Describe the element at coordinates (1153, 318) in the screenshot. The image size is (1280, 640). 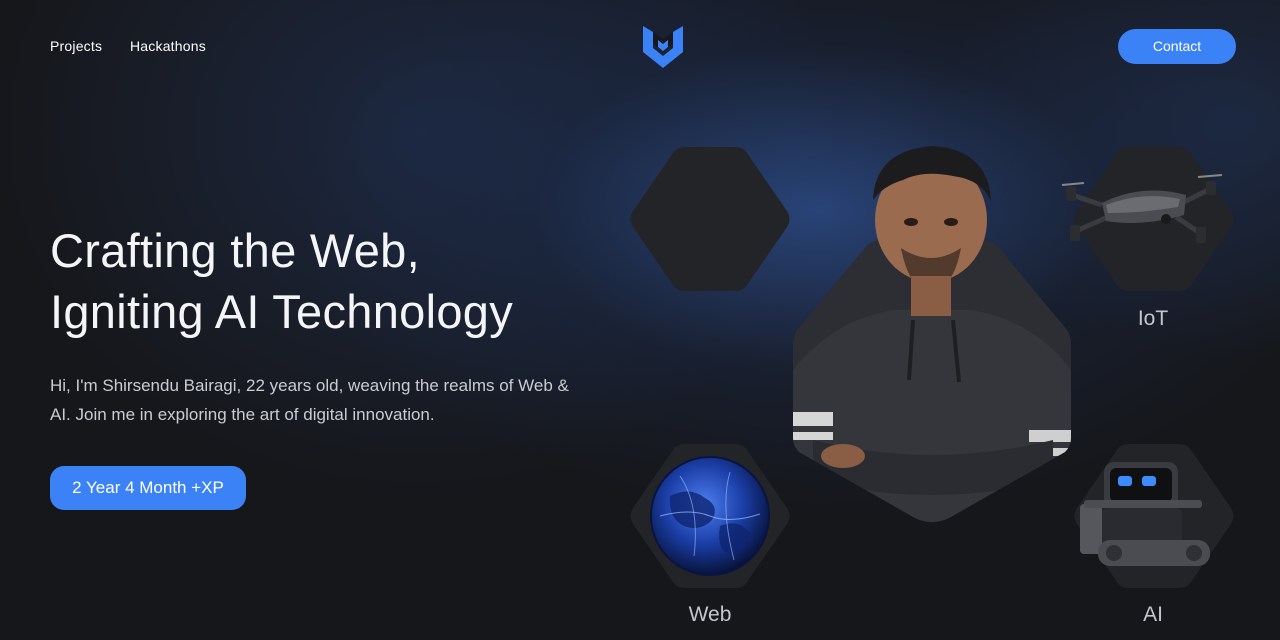
I see `iot-label: IoT` at that location.